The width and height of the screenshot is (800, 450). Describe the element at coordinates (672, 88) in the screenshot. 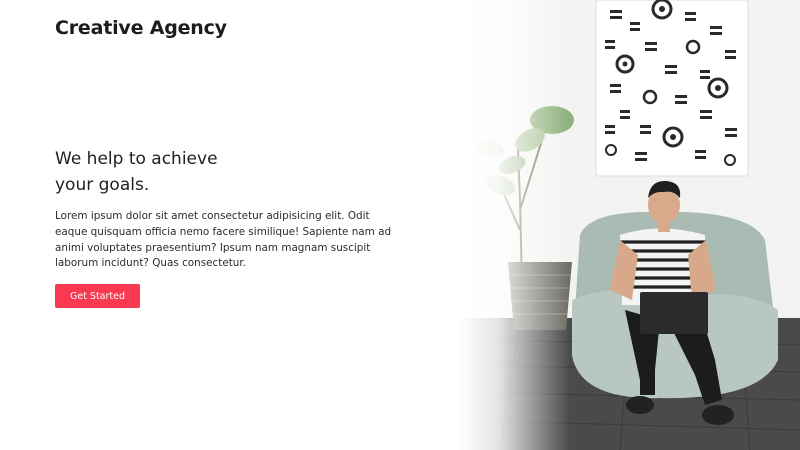

I see `wall-art` at that location.